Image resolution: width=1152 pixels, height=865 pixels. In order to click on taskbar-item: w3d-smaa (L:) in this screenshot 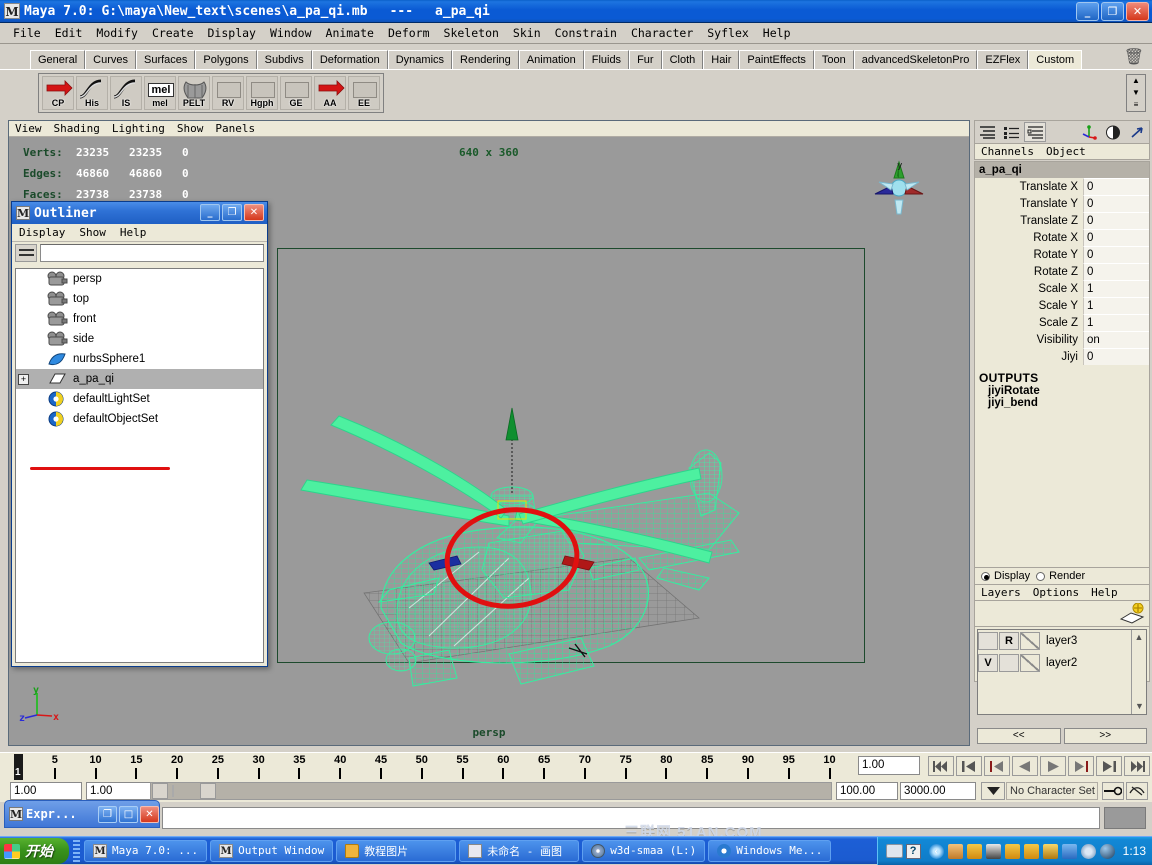, I will do `click(644, 850)`.